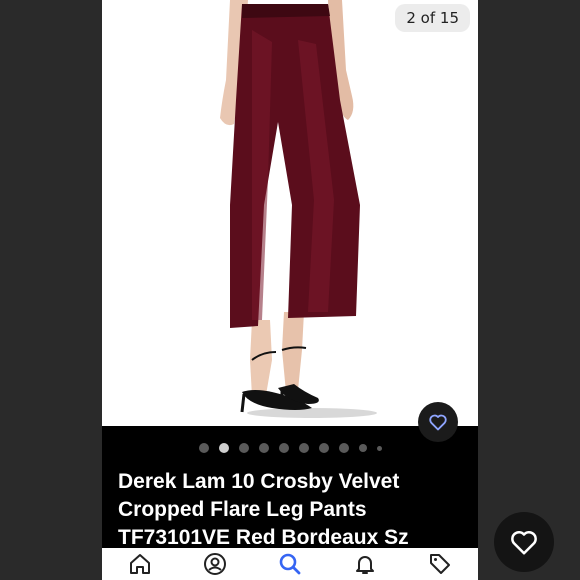 This screenshot has width=580, height=580. I want to click on search-icon, so click(290, 564).